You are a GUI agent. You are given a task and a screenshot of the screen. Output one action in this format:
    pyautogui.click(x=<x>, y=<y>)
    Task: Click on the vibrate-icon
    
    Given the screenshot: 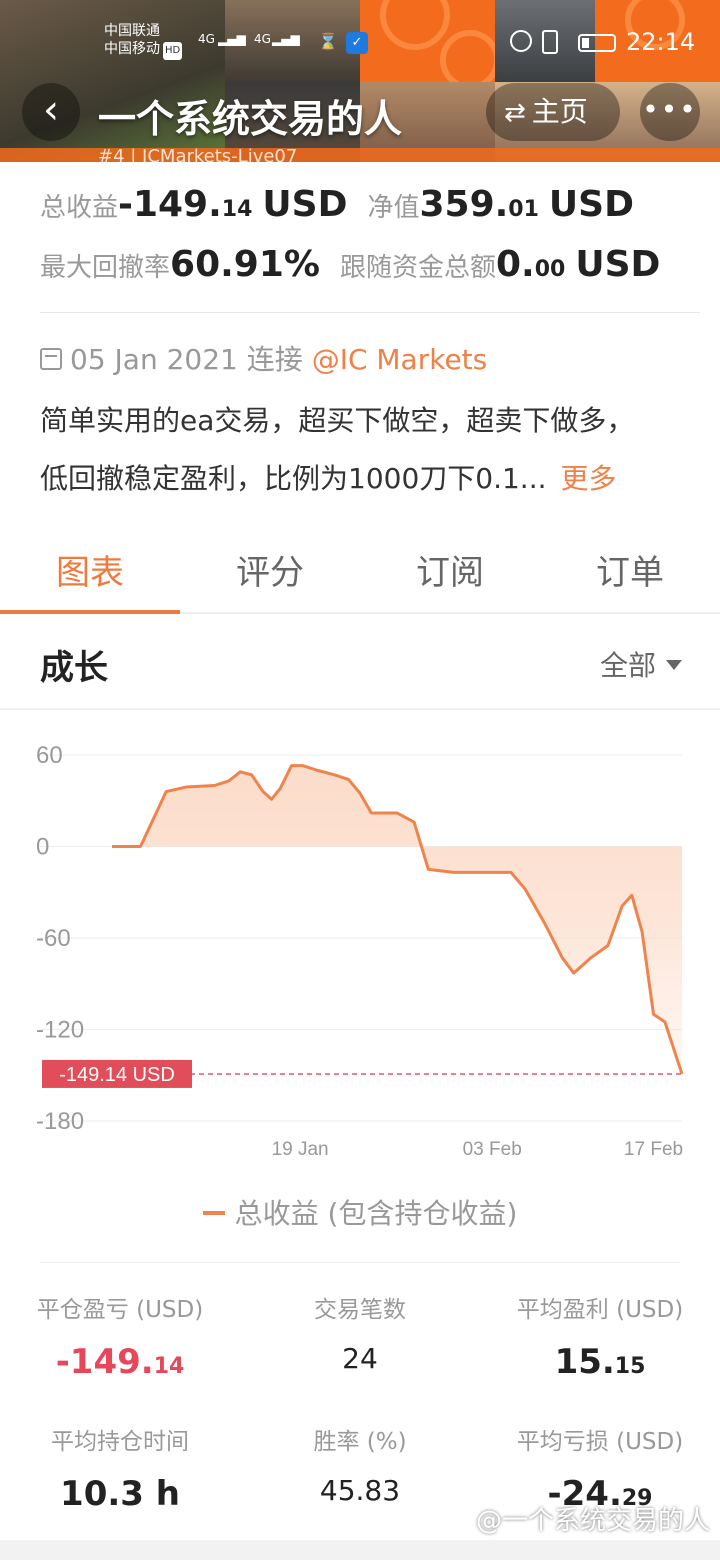 What is the action you would take?
    pyautogui.click(x=550, y=42)
    